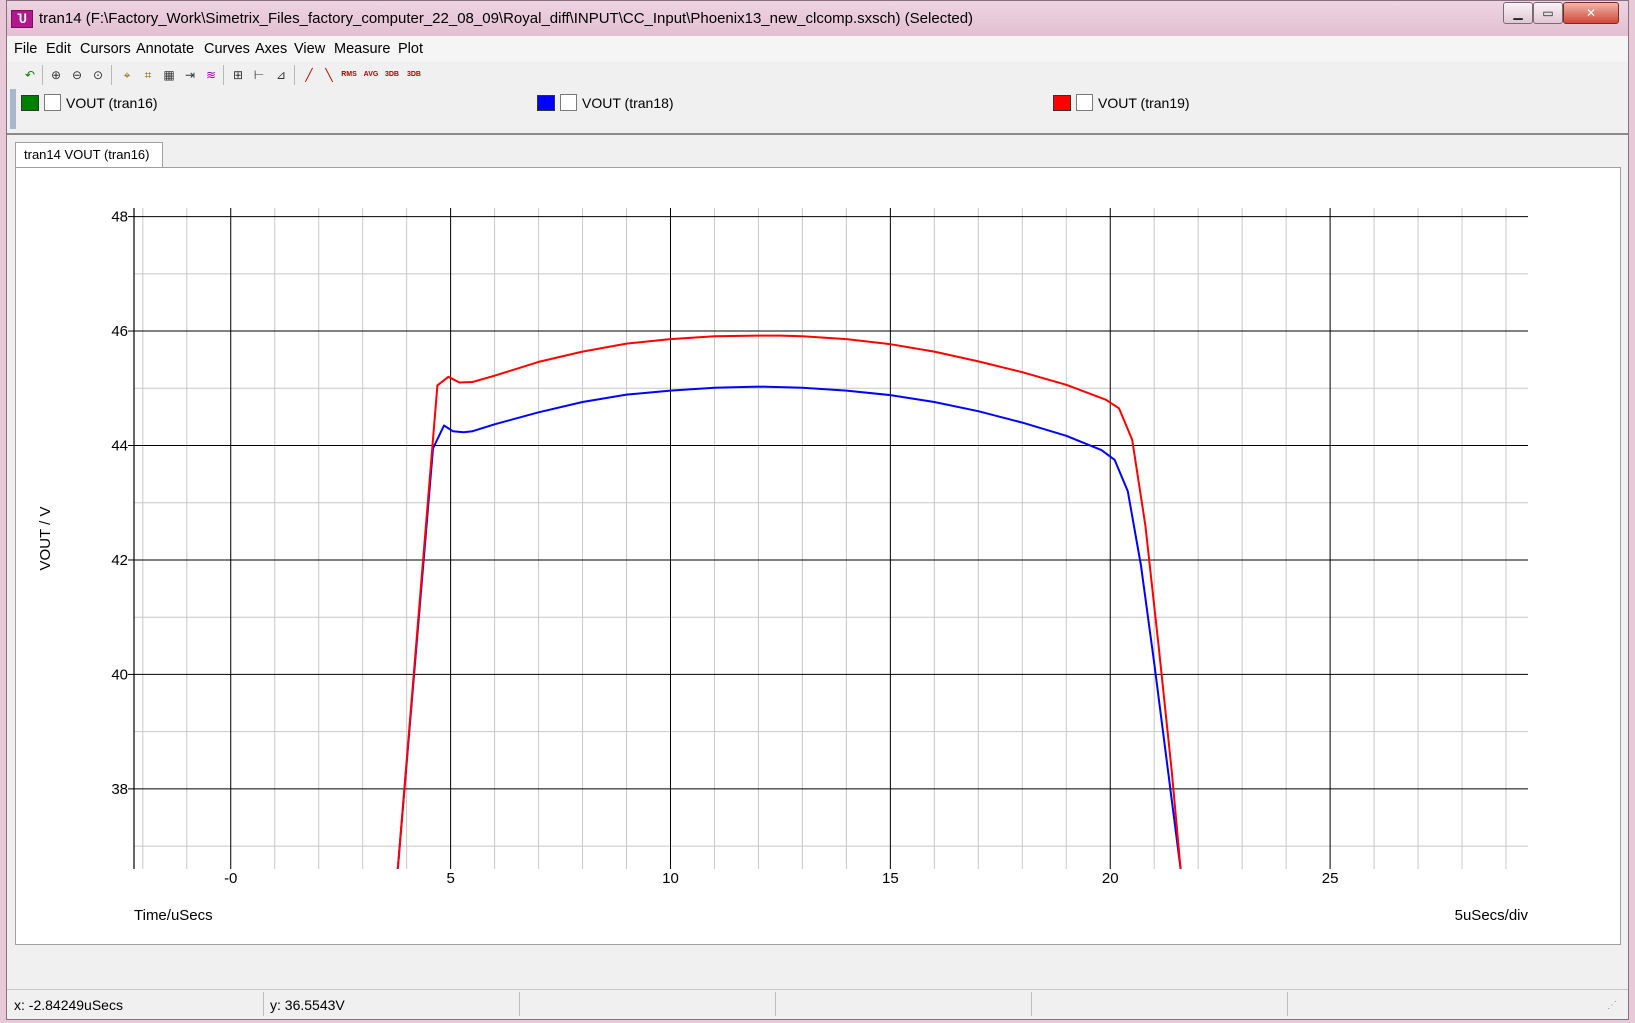  I want to click on 3db-upper-icon: 3DB, so click(414, 75).